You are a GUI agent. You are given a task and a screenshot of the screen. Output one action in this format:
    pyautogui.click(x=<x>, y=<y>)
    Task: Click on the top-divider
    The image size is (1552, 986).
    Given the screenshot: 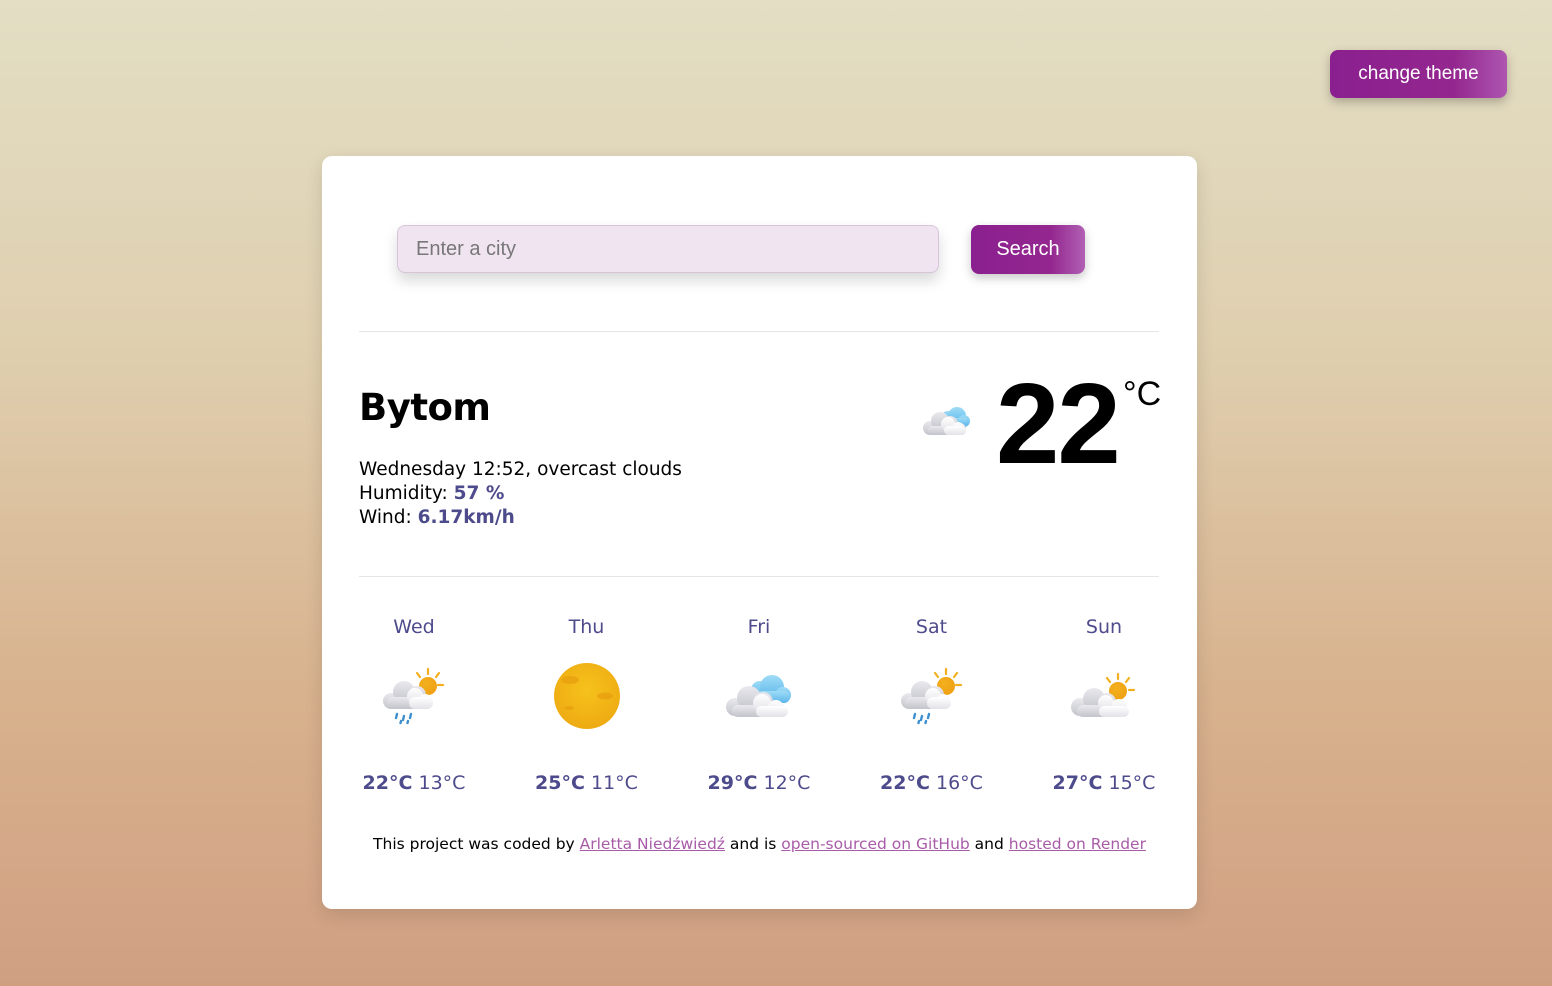 What is the action you would take?
    pyautogui.click(x=759, y=331)
    